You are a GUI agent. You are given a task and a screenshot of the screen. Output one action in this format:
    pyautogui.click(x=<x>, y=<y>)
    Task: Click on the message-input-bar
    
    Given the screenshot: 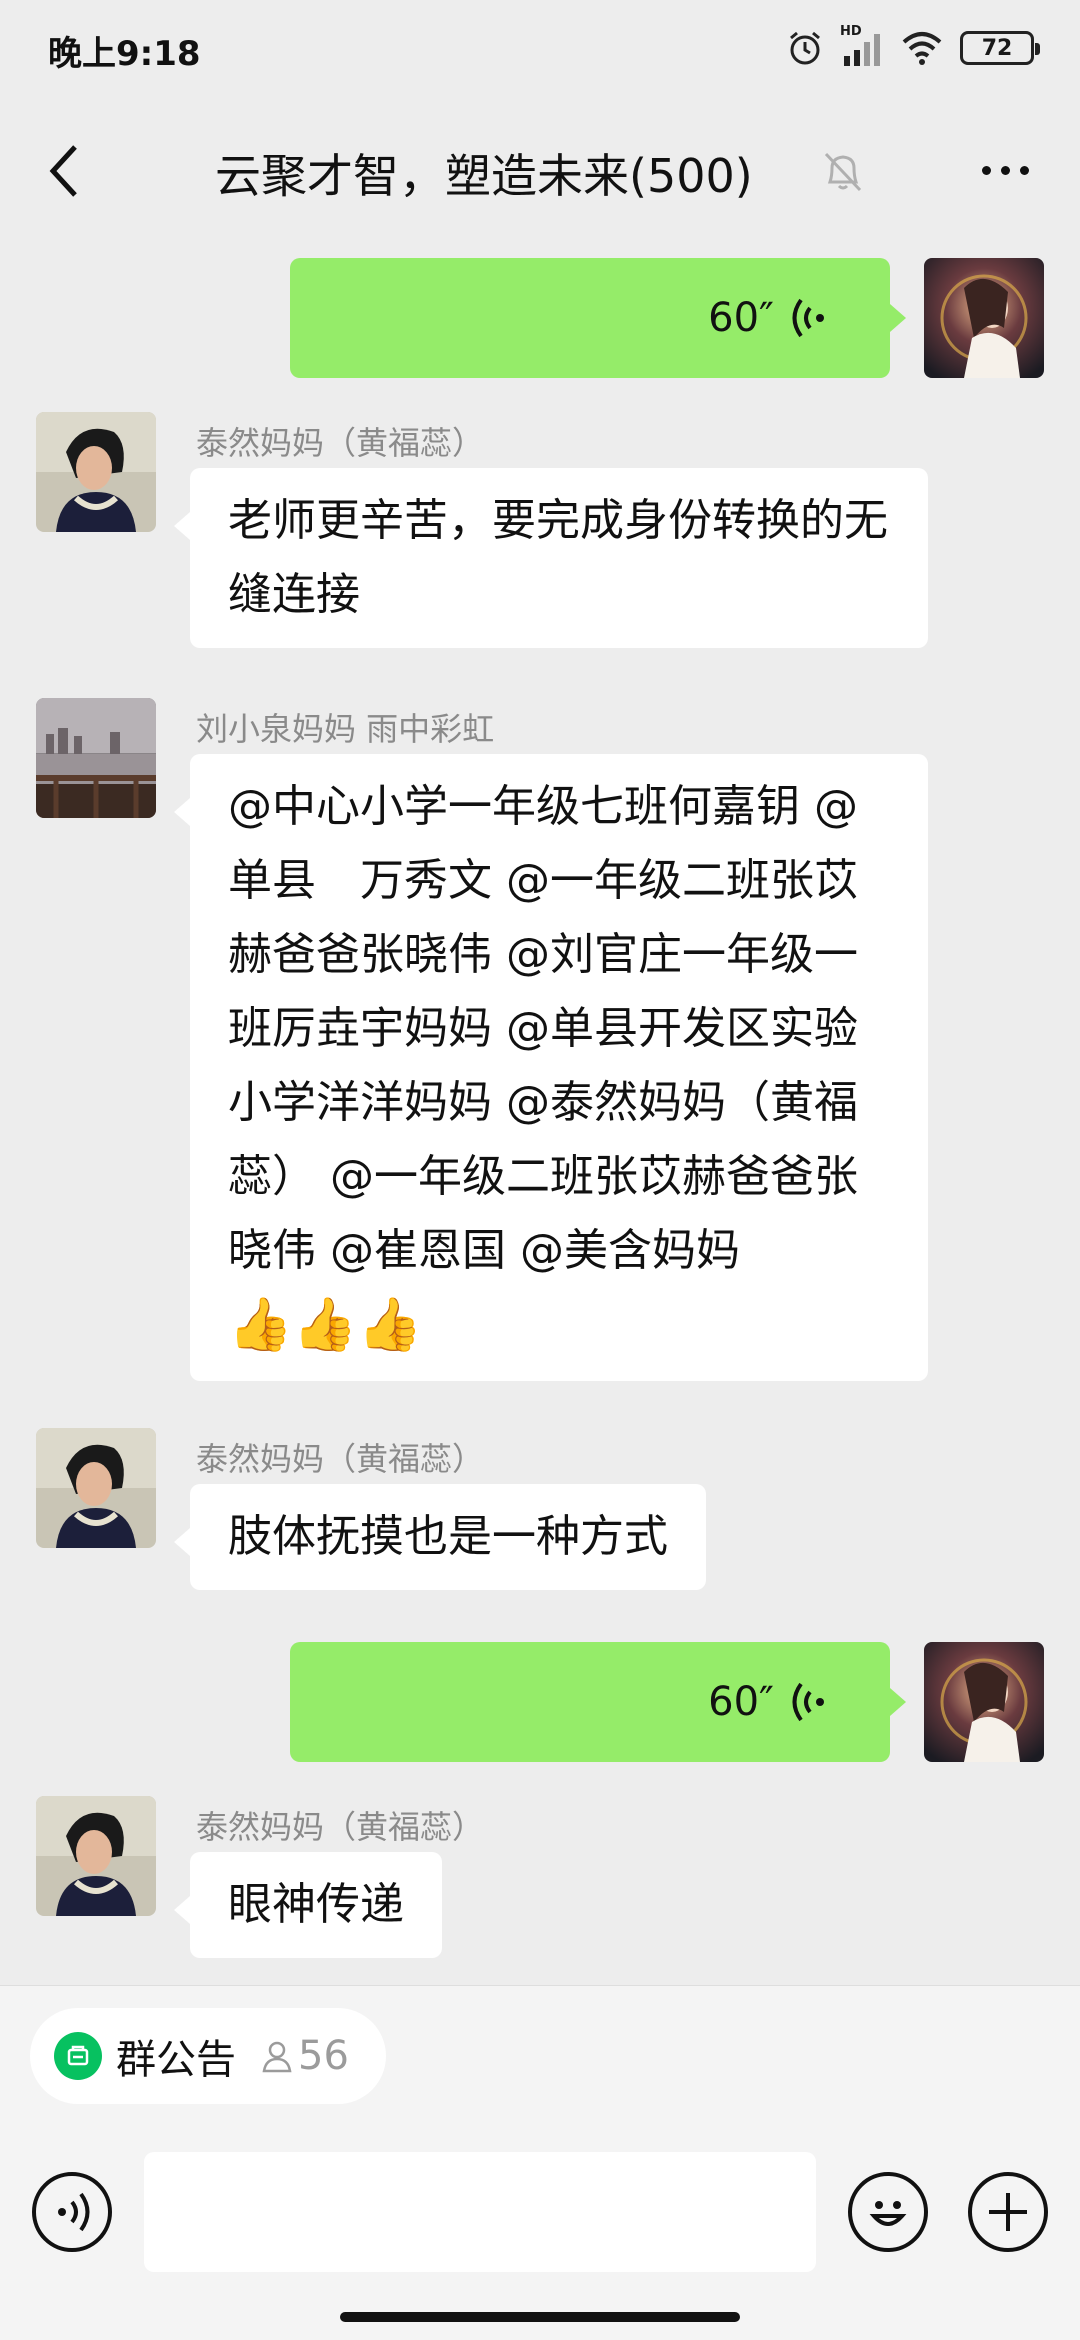 What is the action you would take?
    pyautogui.click(x=540, y=2235)
    